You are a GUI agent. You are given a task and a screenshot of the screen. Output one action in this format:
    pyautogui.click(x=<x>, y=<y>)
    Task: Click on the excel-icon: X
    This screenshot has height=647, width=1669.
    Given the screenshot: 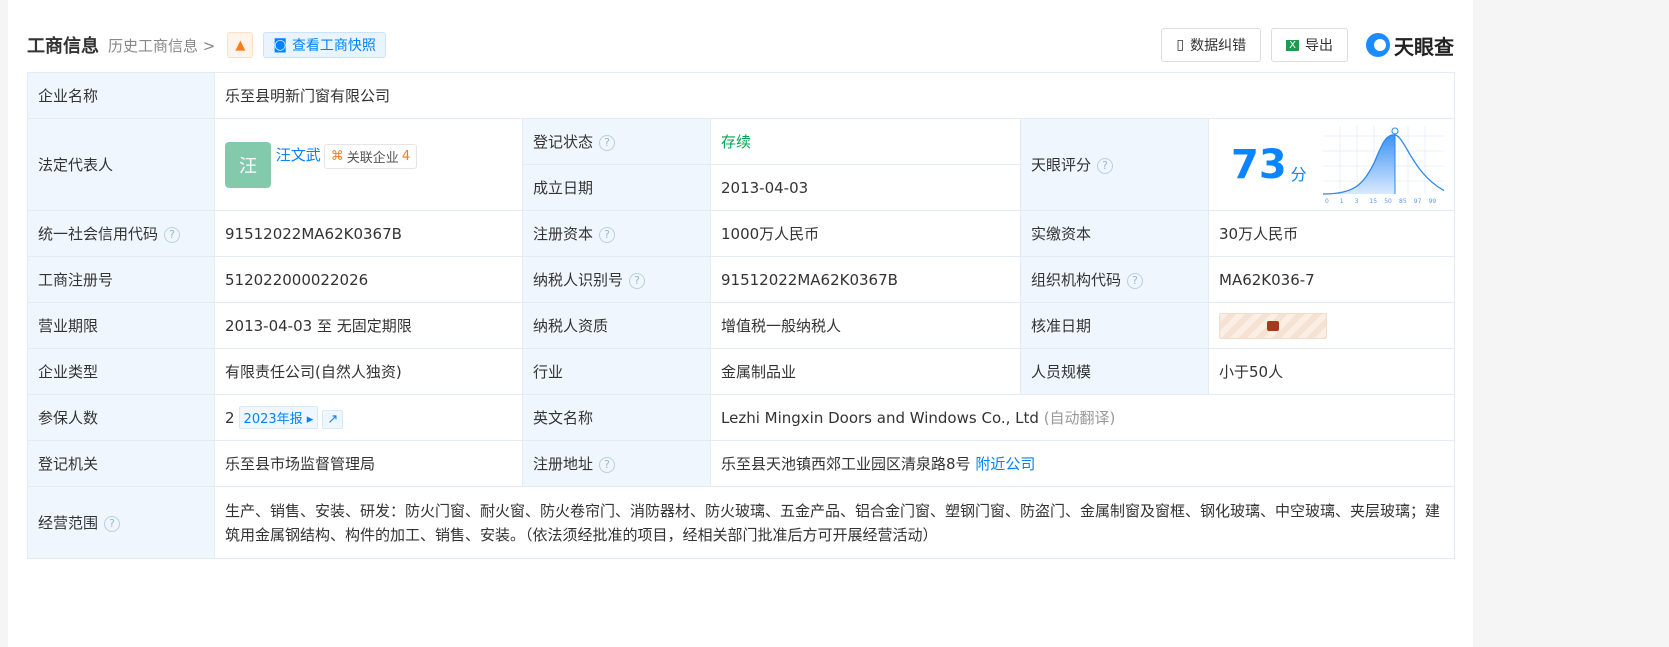 What is the action you would take?
    pyautogui.click(x=1292, y=45)
    